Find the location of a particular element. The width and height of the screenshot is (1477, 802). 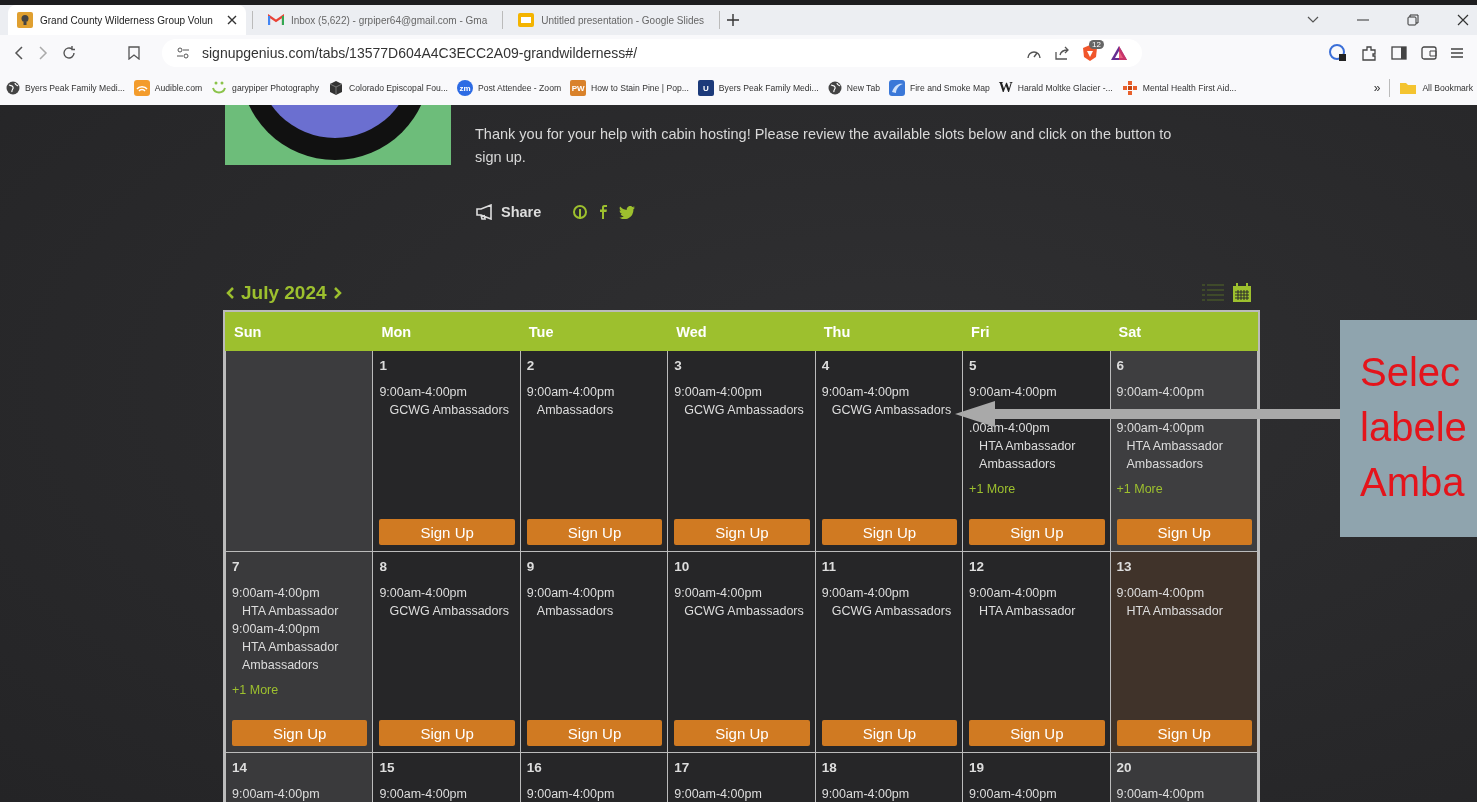

weekday-header: Sun is located at coordinates (299, 331).